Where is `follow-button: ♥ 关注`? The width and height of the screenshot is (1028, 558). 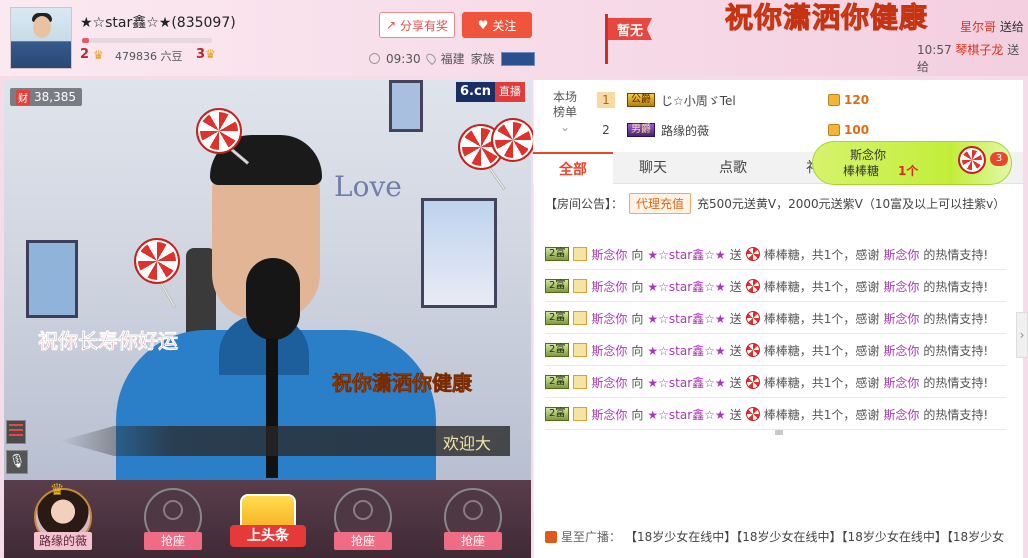 follow-button: ♥ 关注 is located at coordinates (497, 25).